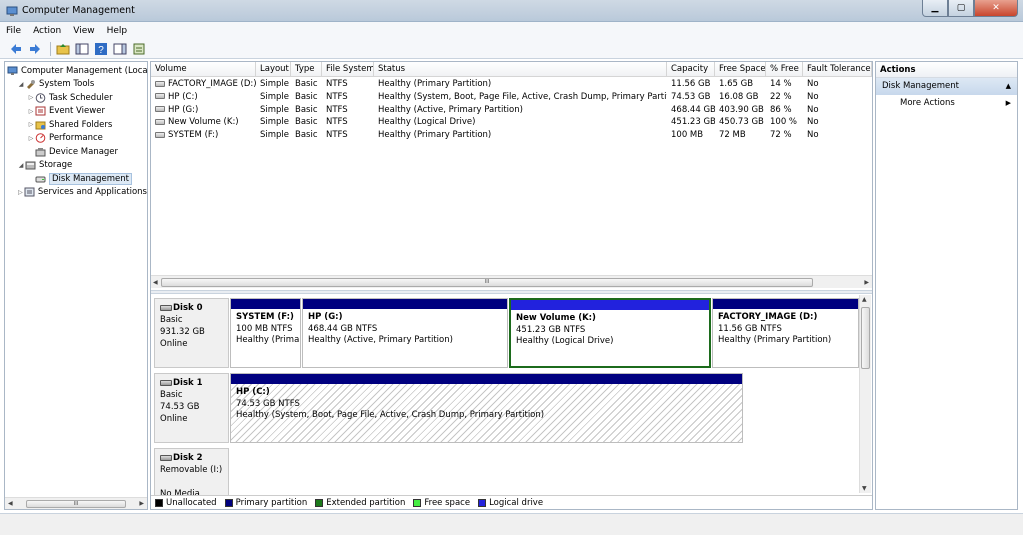 The image size is (1023, 535). What do you see at coordinates (67, 84) in the screenshot?
I see `tree-item-label: System Tools` at bounding box center [67, 84].